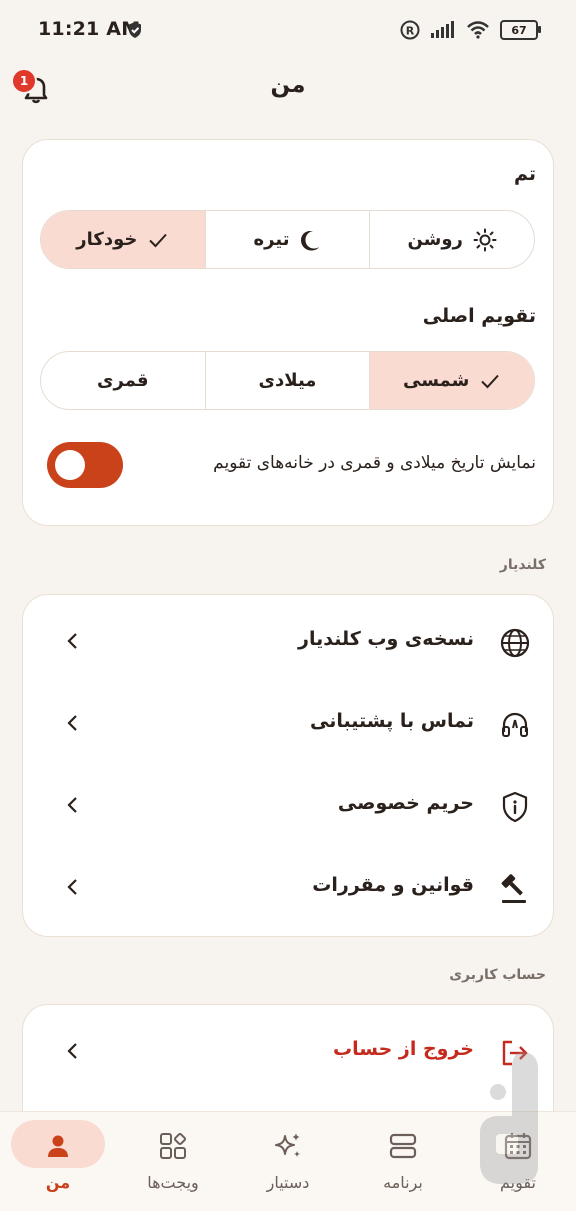 The image size is (576, 1211). What do you see at coordinates (288, 805) in the screenshot?
I see `list-item-privacy: حریم خصوصی` at bounding box center [288, 805].